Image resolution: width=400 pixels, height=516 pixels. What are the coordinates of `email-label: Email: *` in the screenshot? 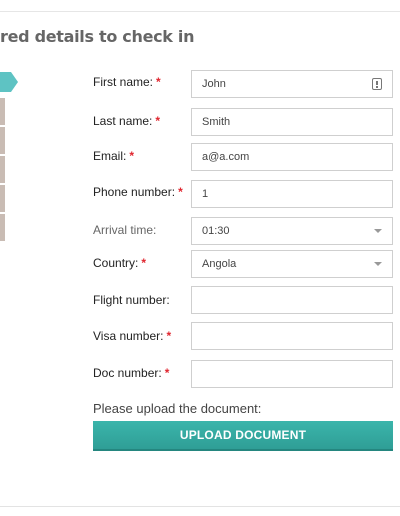 It's located at (114, 156).